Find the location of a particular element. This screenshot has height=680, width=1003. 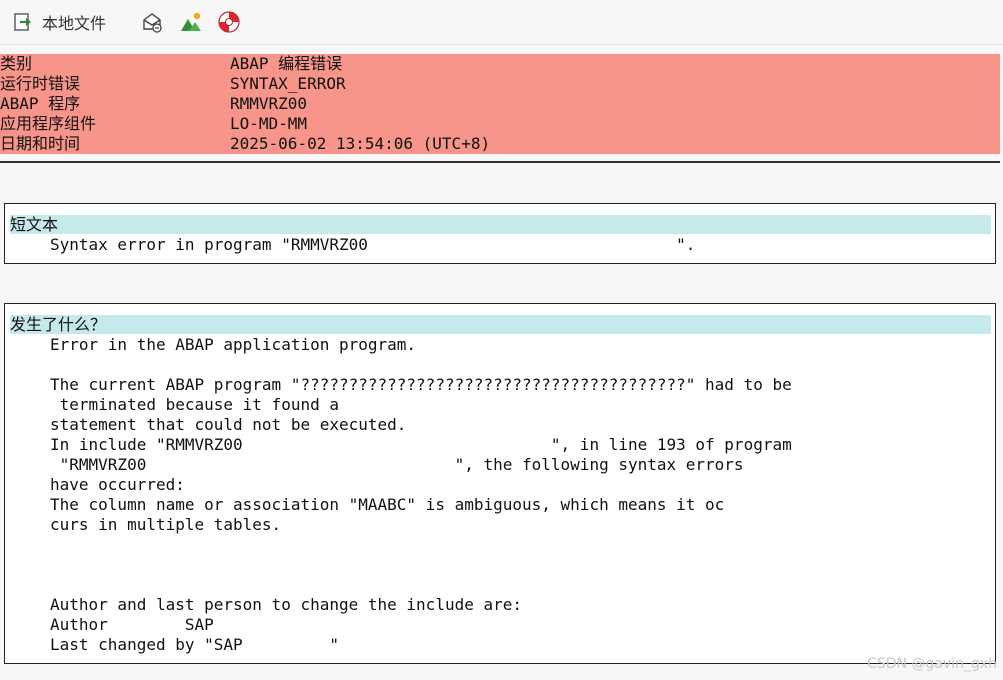

info-key: ABAP 程序 is located at coordinates (40, 103).